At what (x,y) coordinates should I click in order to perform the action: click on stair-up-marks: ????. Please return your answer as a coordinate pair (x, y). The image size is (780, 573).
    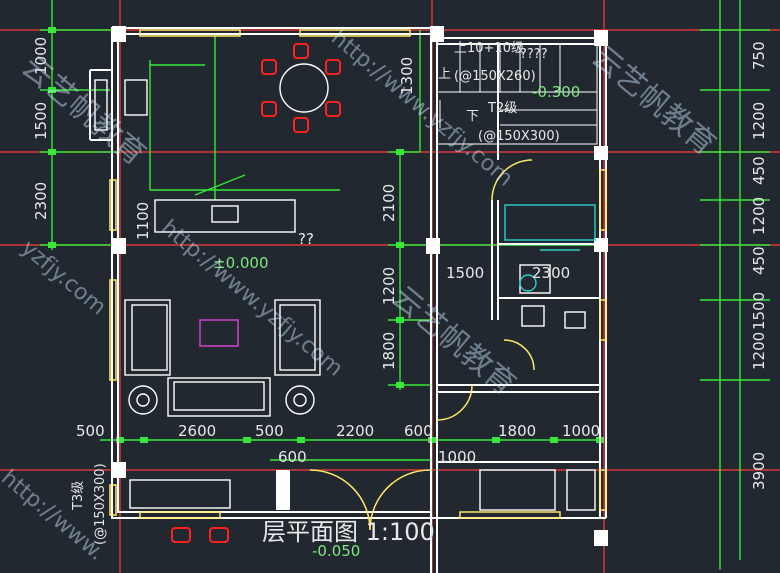
    Looking at the image, I should click on (534, 54).